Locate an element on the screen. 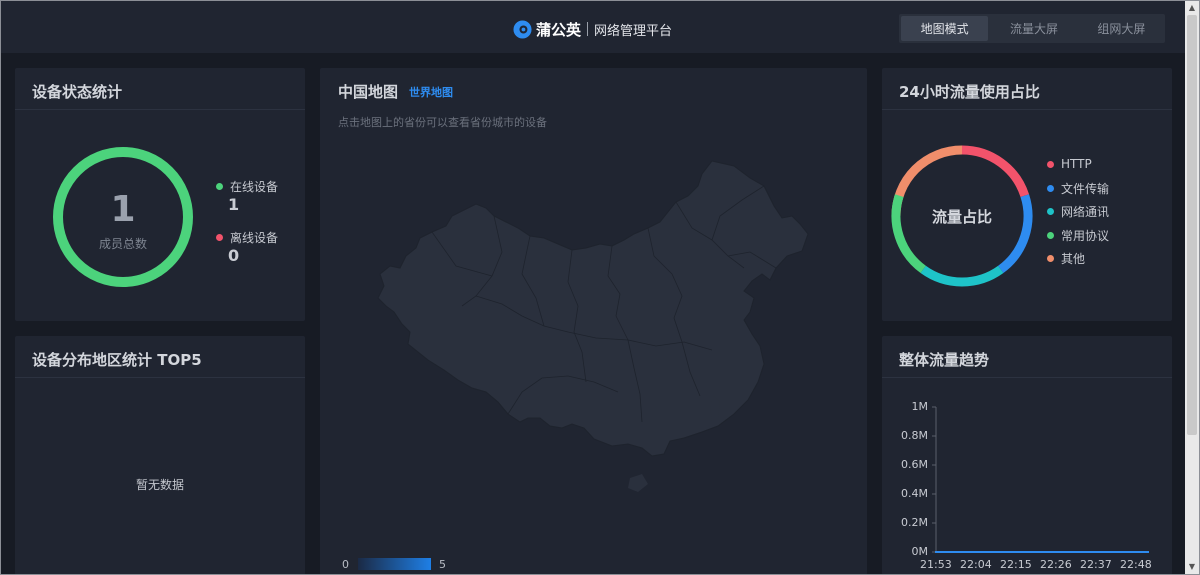 The width and height of the screenshot is (1200, 575). panel-title: 设备分布地区统计 TOP5 is located at coordinates (117, 360).